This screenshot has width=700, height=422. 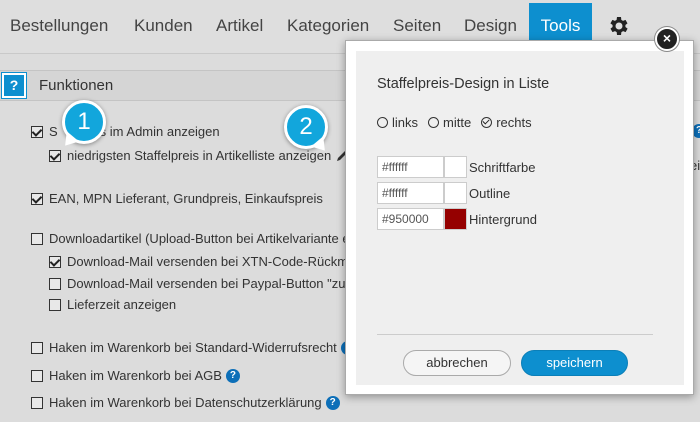 I want to click on option-label-tail: s im Admin anzeigen, so click(x=159, y=131).